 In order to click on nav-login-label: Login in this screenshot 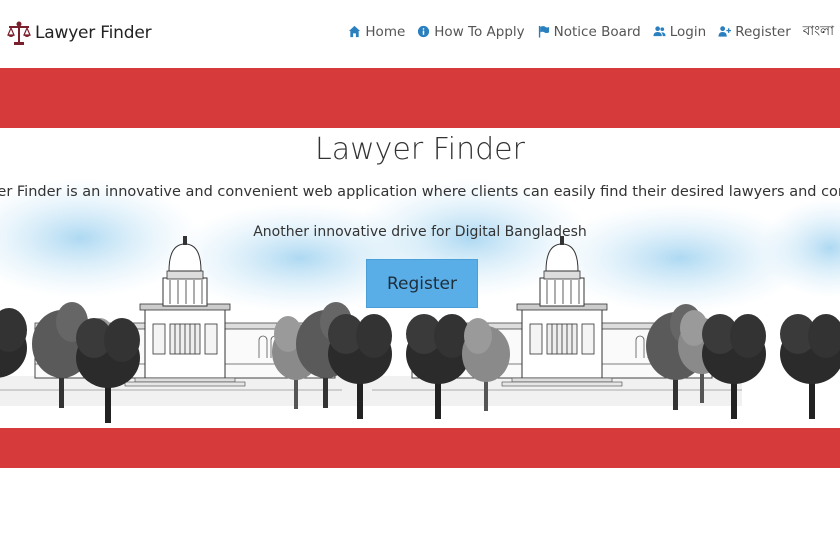, I will do `click(688, 31)`.